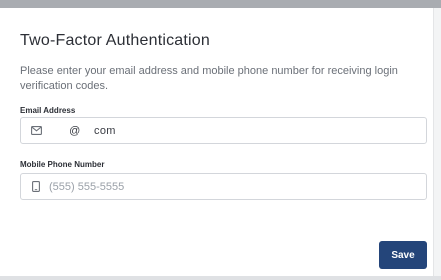 The width and height of the screenshot is (441, 280). Describe the element at coordinates (220, 278) in the screenshot. I see `dialog-bottom-edge` at that location.